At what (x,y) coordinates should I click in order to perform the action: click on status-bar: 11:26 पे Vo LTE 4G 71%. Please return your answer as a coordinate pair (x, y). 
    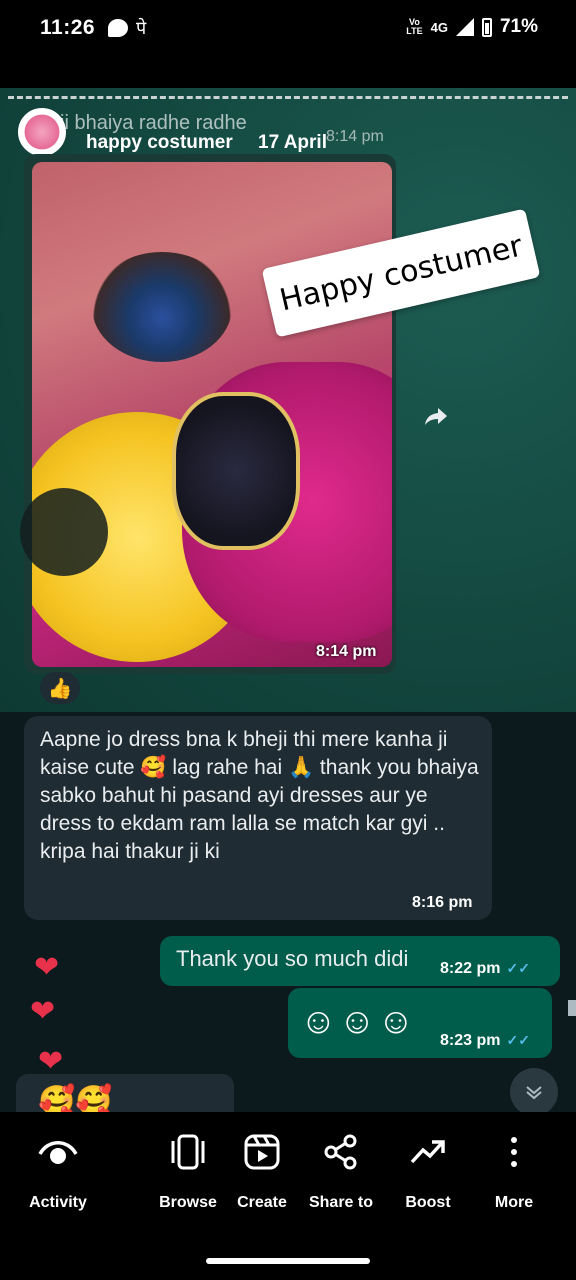
    Looking at the image, I should click on (288, 28).